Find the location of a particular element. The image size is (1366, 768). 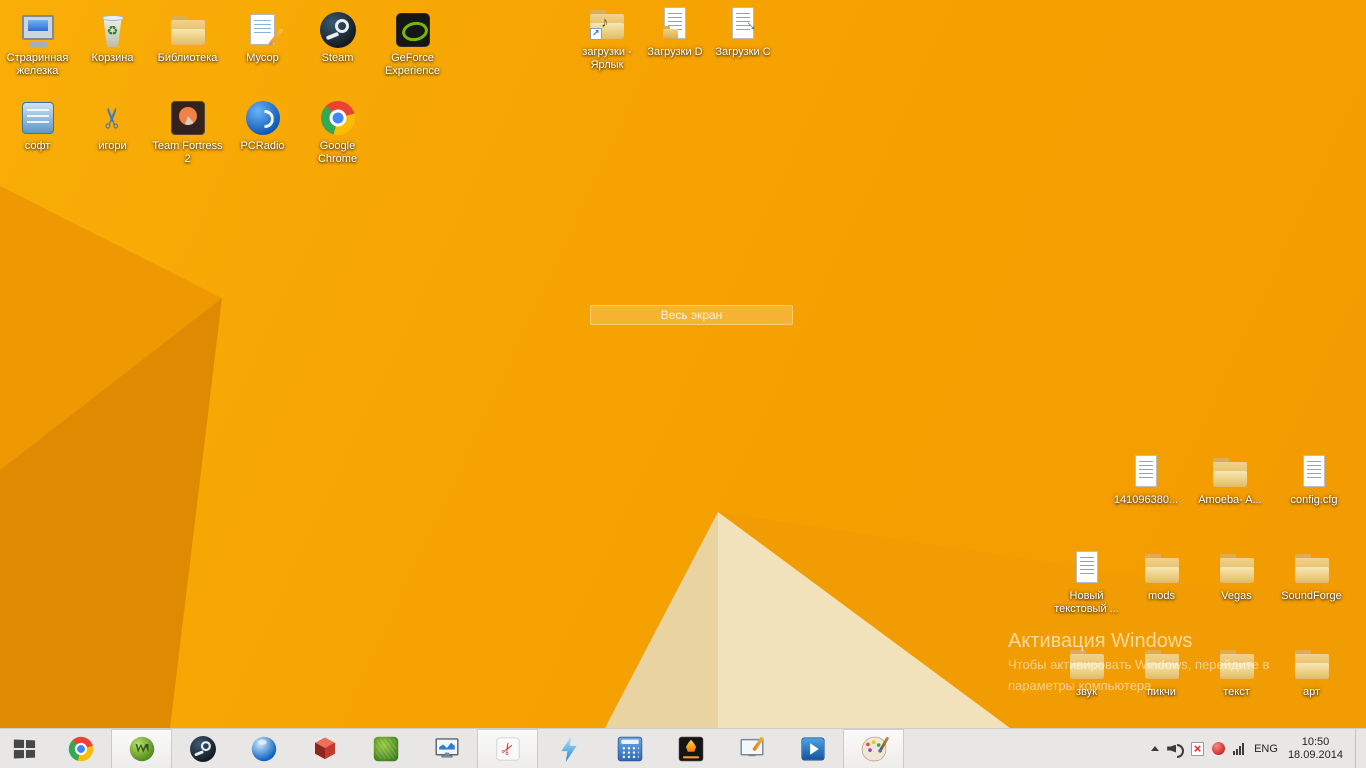

taskbar-app-lightning-app is located at coordinates (568, 748).